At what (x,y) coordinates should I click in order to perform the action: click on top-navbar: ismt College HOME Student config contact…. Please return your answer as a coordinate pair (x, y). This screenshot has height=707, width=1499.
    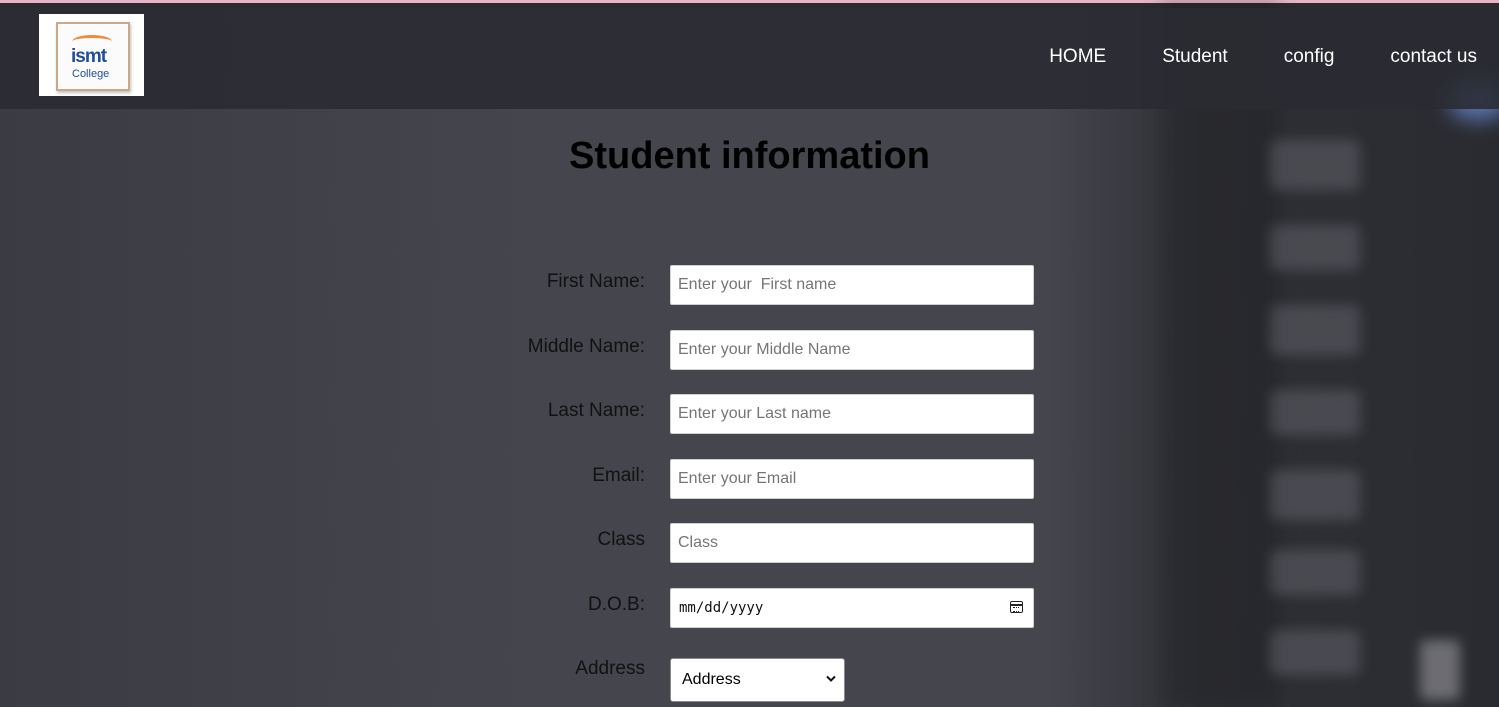
    Looking at the image, I should click on (749, 58).